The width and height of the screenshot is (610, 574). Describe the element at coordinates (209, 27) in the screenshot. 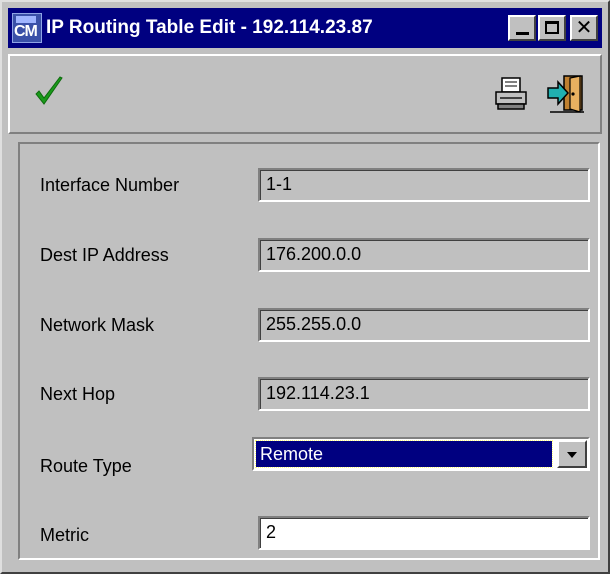

I see `window-title: IP Routing Table Edit - 192.114.23.87` at that location.